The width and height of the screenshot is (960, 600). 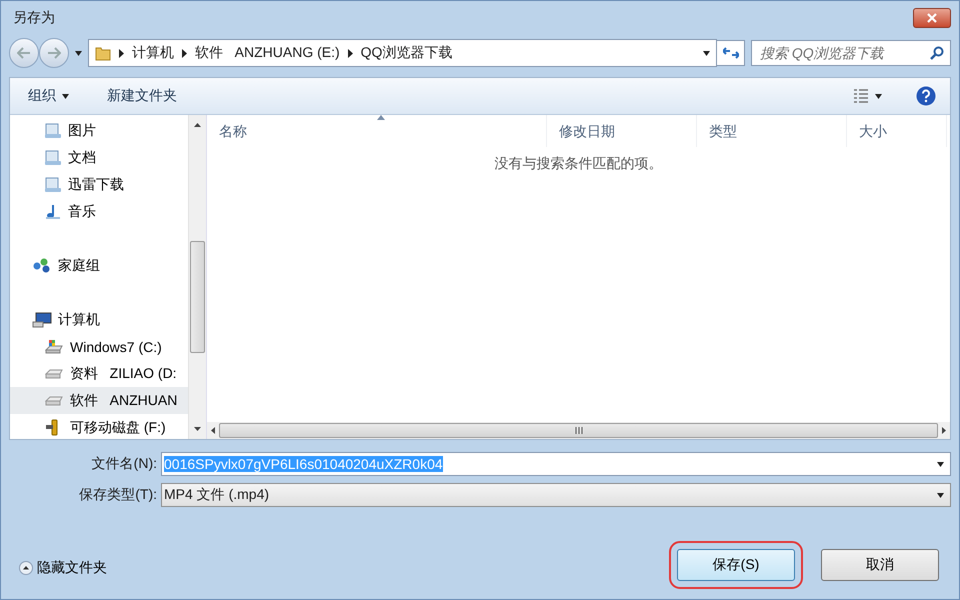 I want to click on filename-label: 文件名(N):, so click(x=124, y=464).